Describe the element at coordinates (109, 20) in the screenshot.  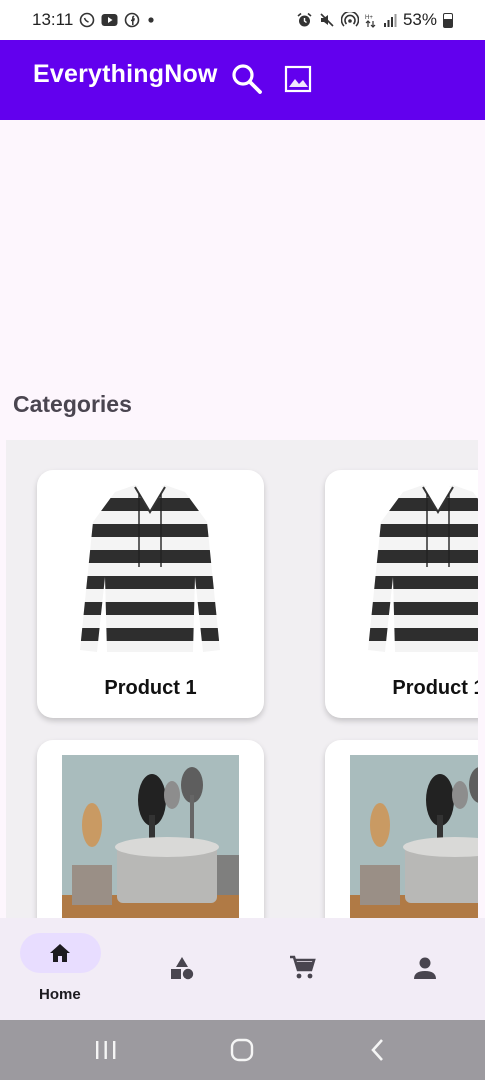
I see `youtube-icon` at that location.